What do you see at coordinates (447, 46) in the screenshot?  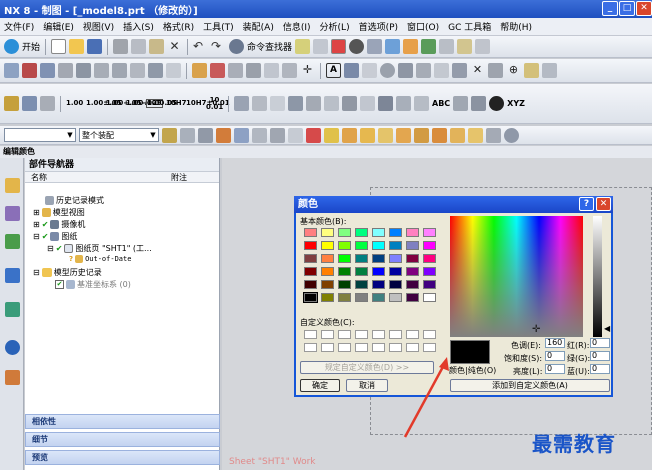 I see `print-icon` at bounding box center [447, 46].